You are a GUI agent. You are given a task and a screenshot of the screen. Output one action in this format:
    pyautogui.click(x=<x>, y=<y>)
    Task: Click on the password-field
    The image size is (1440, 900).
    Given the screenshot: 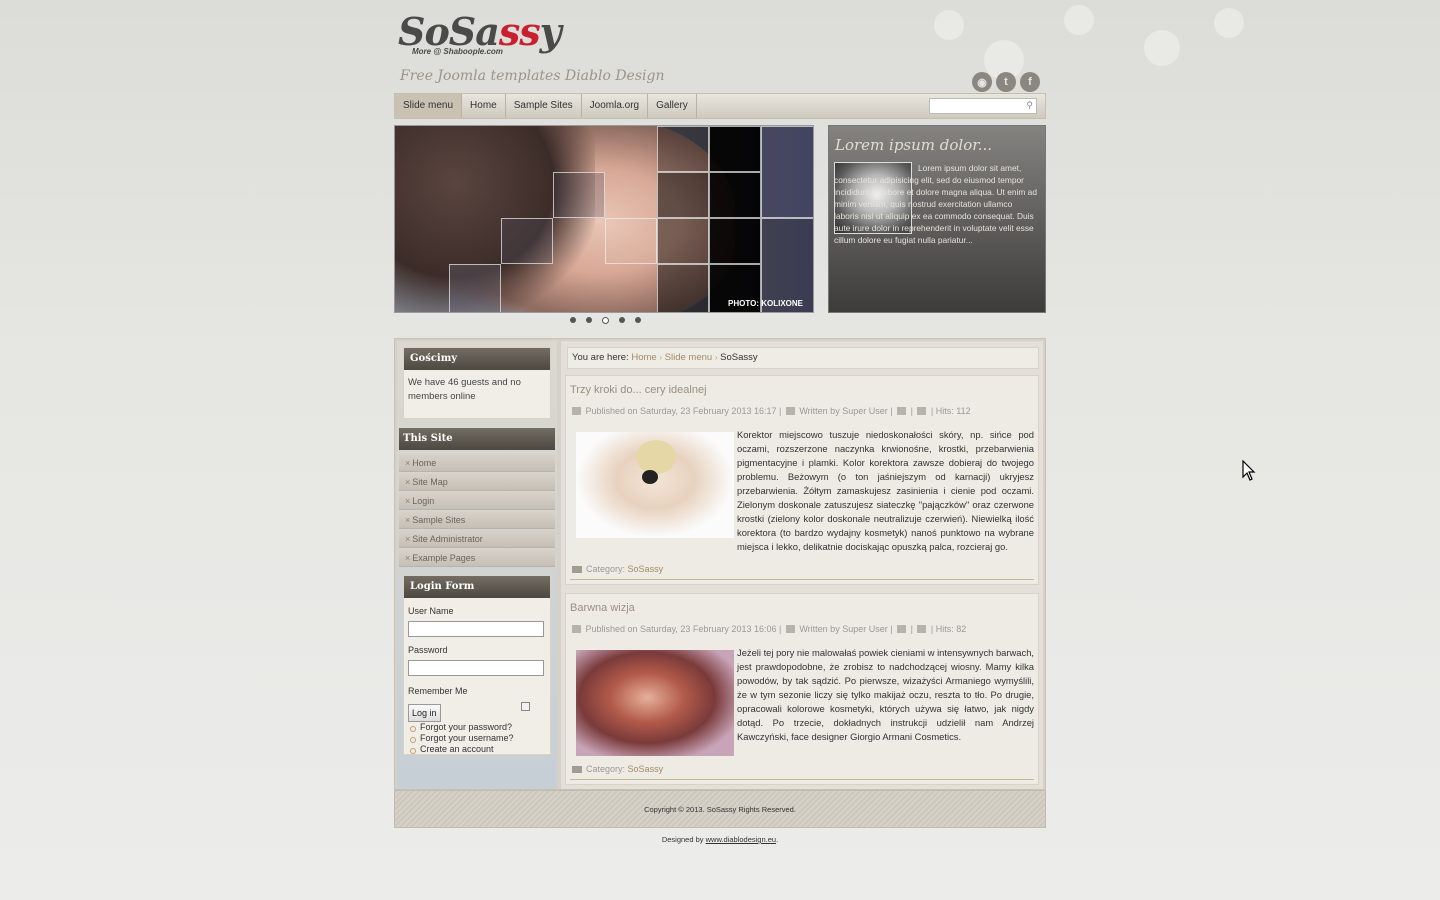 What is the action you would take?
    pyautogui.click(x=476, y=668)
    